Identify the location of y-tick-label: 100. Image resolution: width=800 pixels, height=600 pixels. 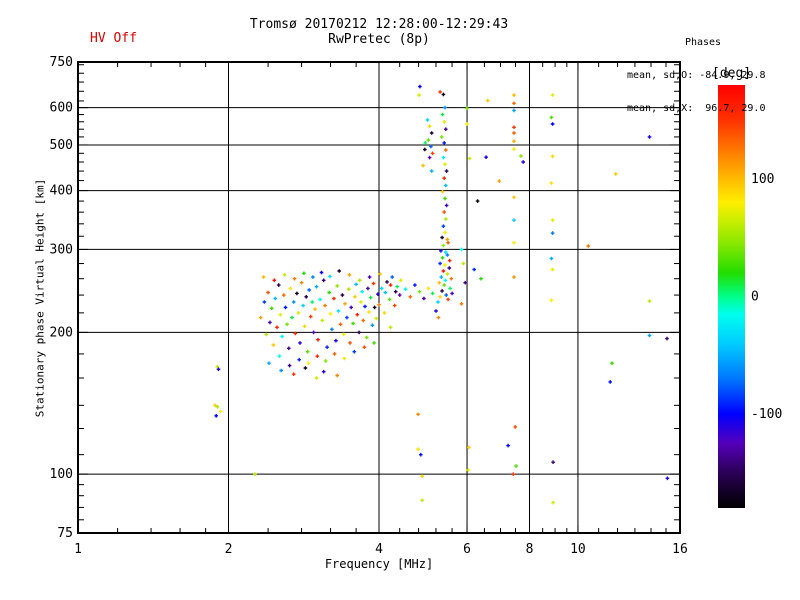
(61, 474).